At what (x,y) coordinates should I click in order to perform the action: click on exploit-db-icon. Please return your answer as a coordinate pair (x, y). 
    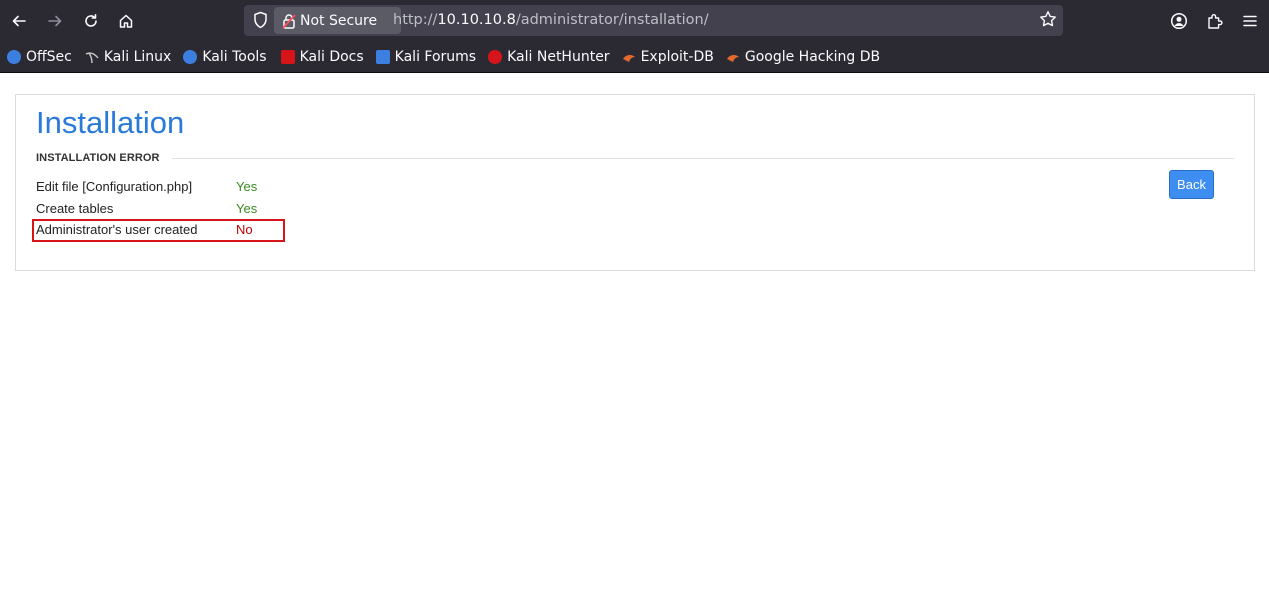
    Looking at the image, I should click on (629, 57).